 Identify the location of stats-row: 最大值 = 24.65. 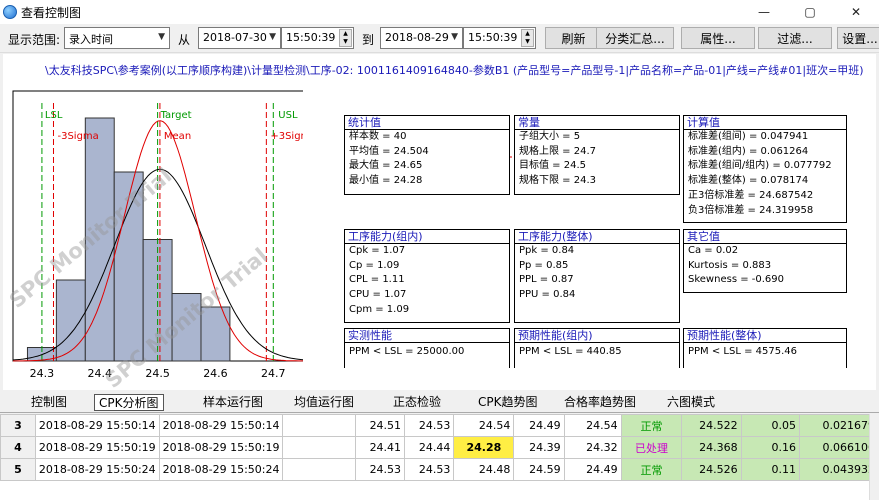
(386, 166).